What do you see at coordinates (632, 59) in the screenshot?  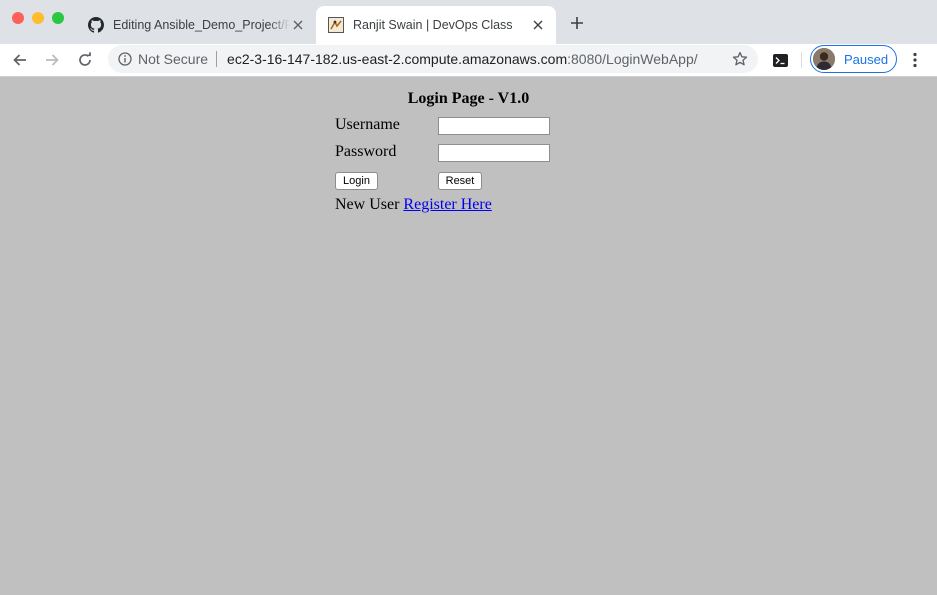 I see `url-path: :8080/LoginWebApp/` at bounding box center [632, 59].